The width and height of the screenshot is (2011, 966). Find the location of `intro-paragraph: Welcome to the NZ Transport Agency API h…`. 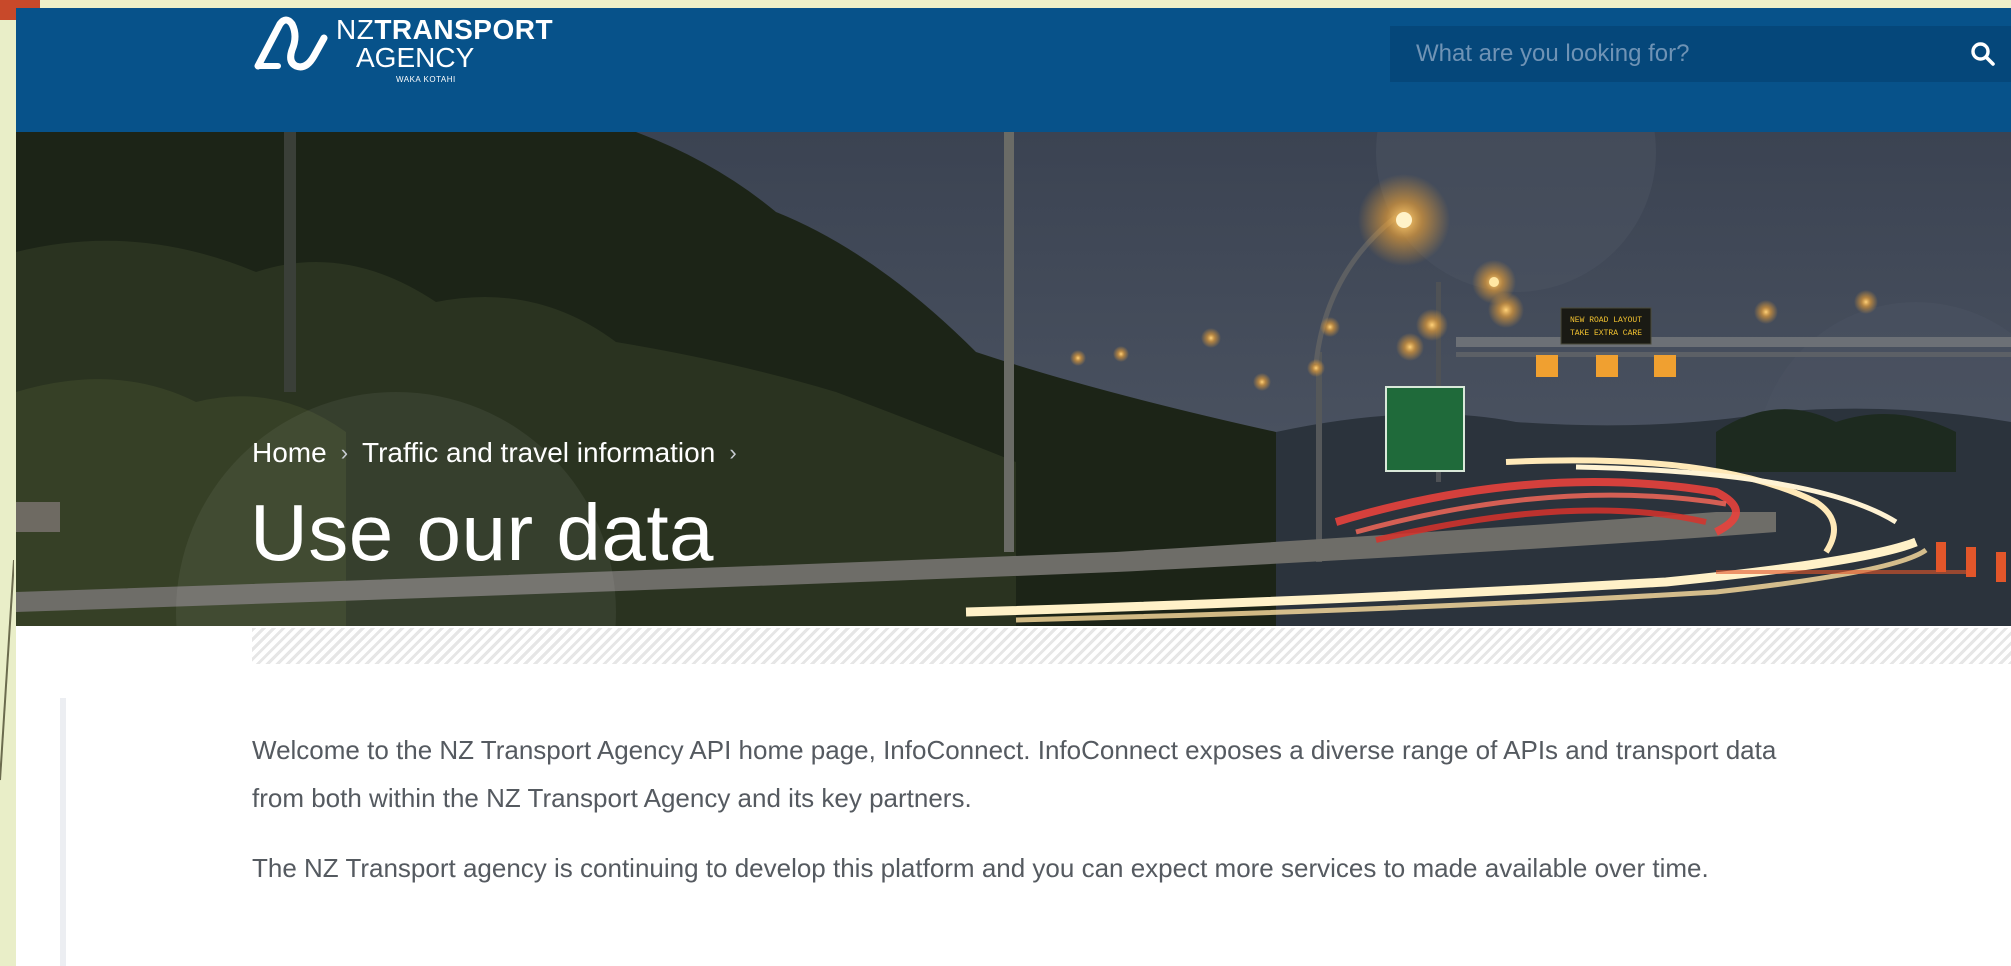

intro-paragraph: Welcome to the NZ Transport Agency API h… is located at coordinates (1014, 774).